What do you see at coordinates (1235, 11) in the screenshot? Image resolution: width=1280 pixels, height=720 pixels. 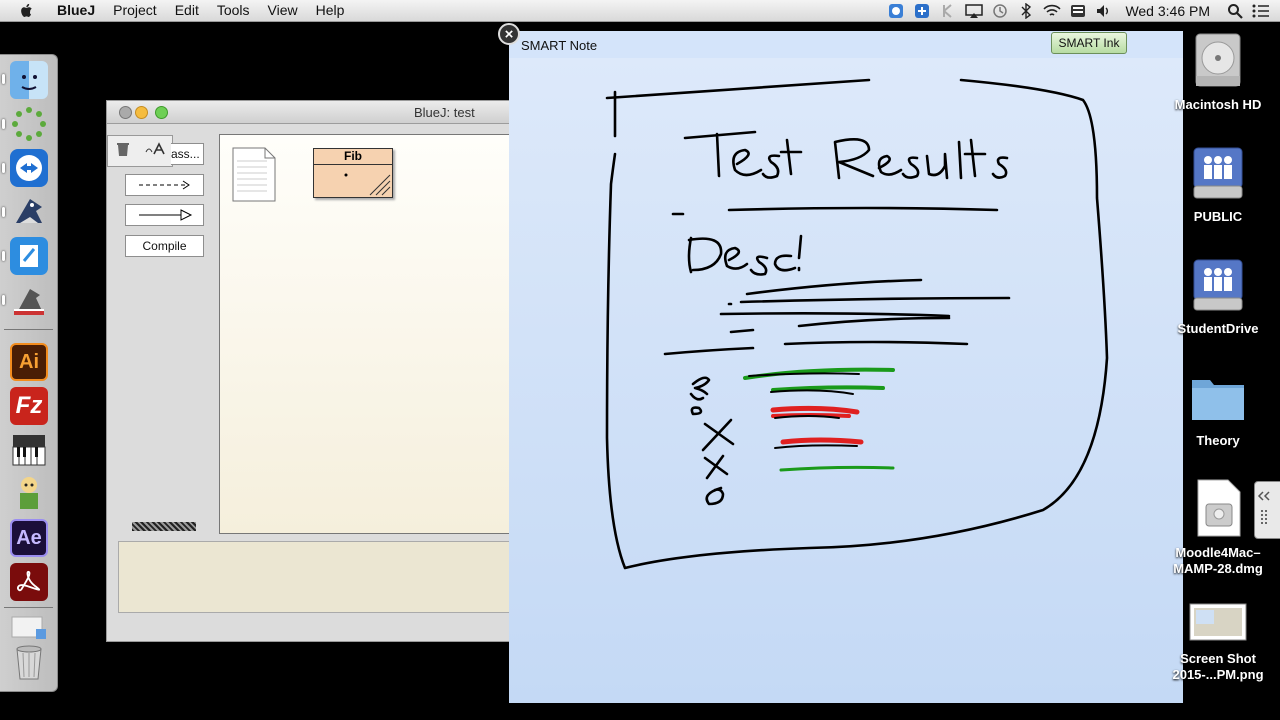 I see `spotlight-search-icon` at bounding box center [1235, 11].